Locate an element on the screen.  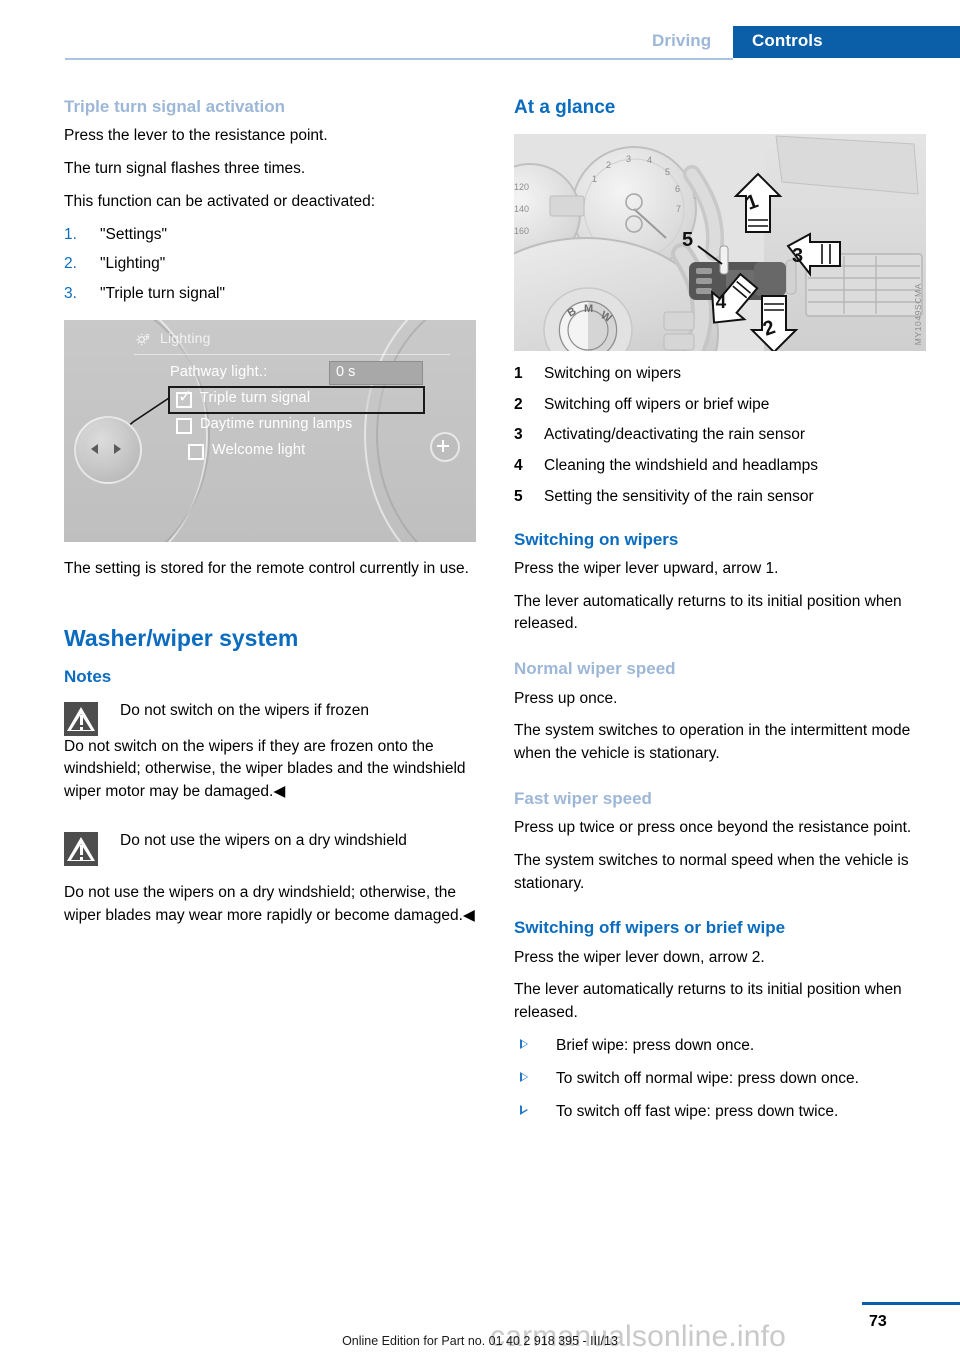
checkbox-triple-turn-signal is located at coordinates (184, 399).